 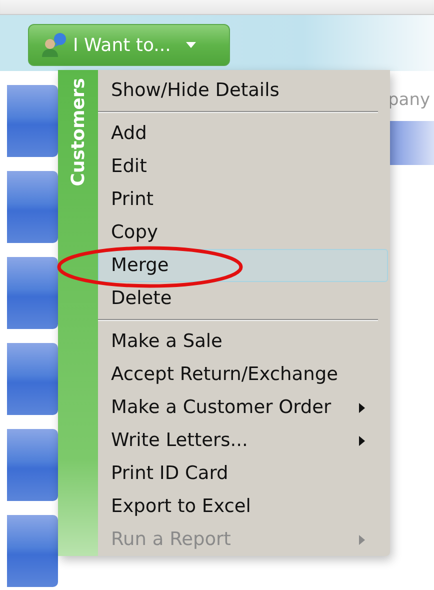 I want to click on menu-item: Make a Customer Order, so click(x=243, y=407).